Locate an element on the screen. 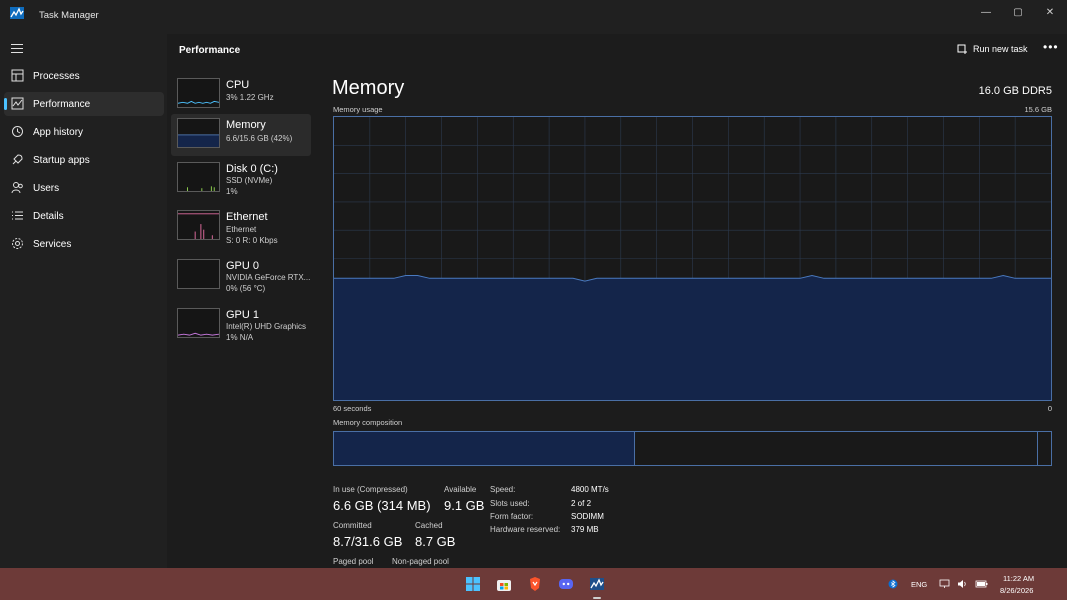 The height and width of the screenshot is (600, 1067). title-bar: Task Manager — ▢ ✕ is located at coordinates (533, 17).